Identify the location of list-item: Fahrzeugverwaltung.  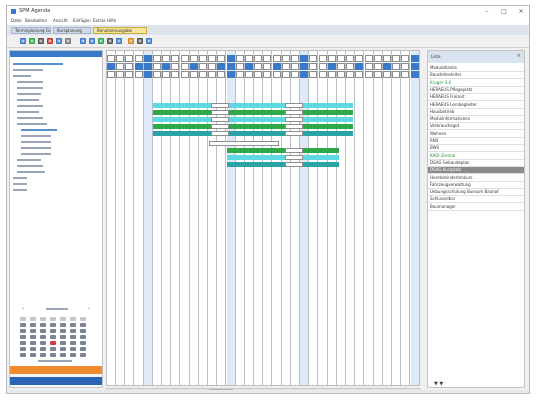
(476, 185).